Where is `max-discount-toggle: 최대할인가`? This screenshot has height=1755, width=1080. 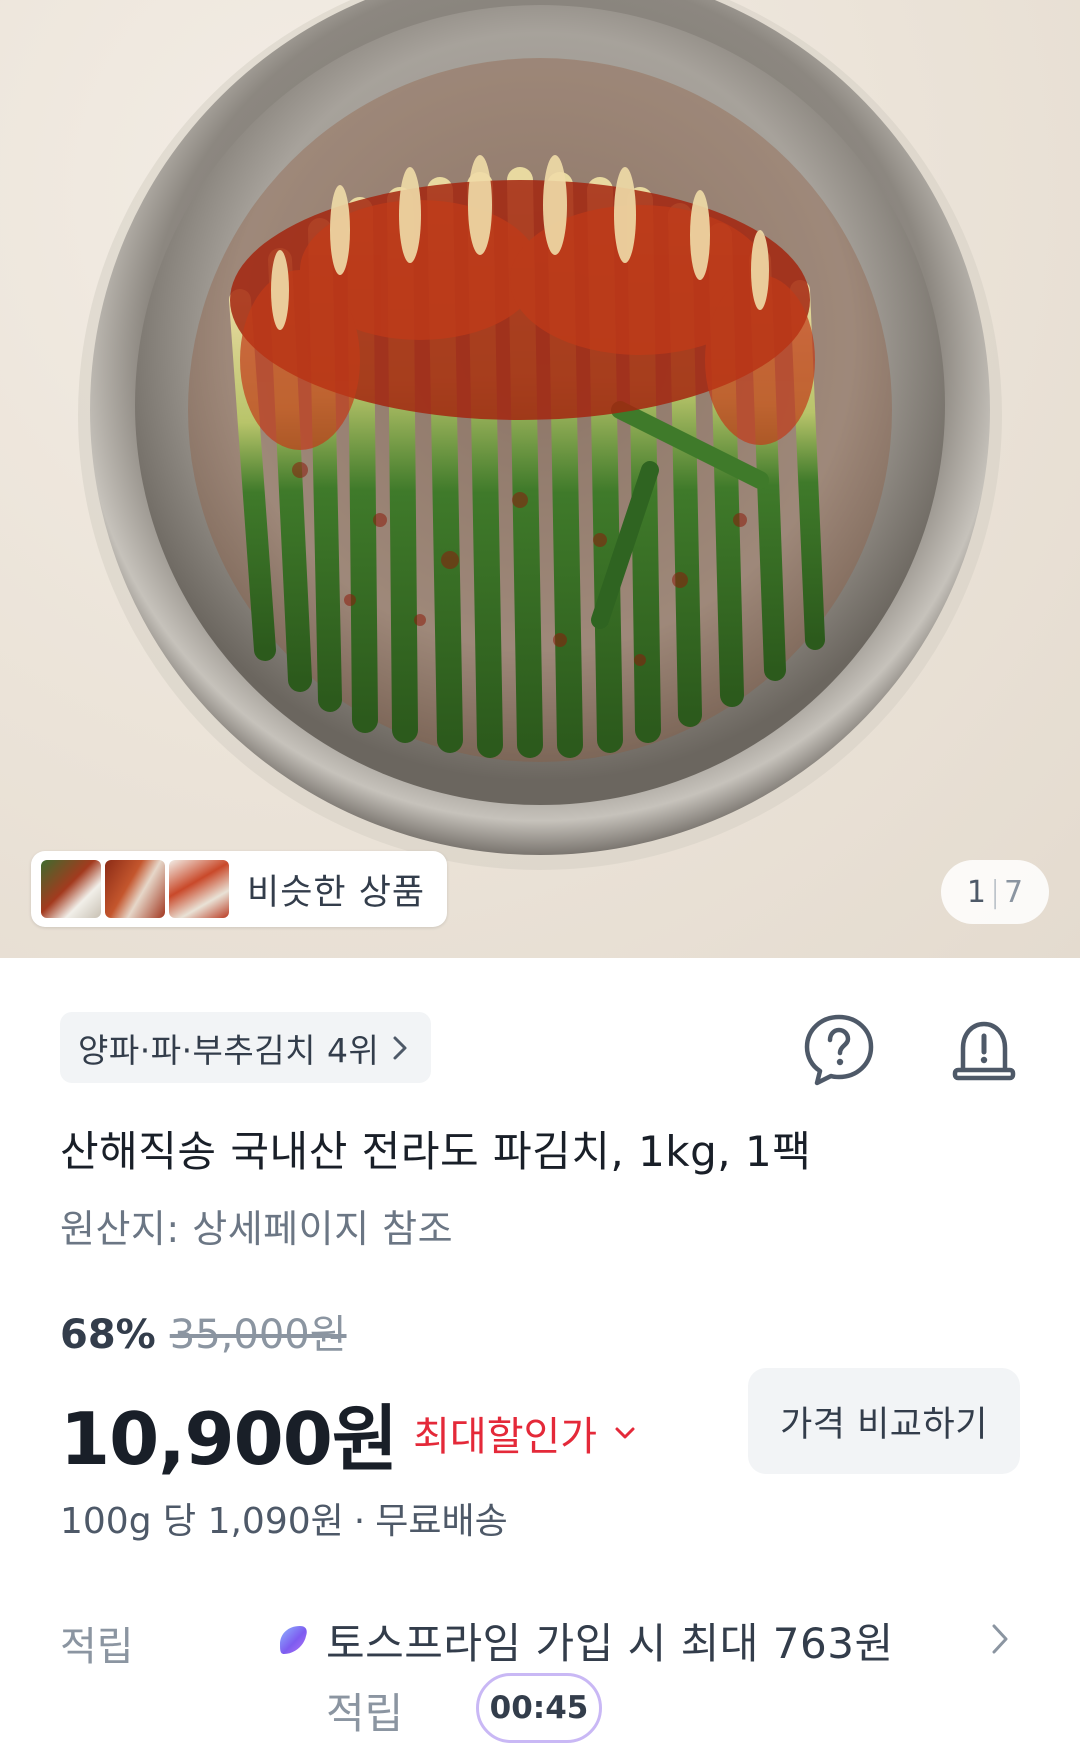 max-discount-toggle: 최대할인가 is located at coordinates (505, 1433).